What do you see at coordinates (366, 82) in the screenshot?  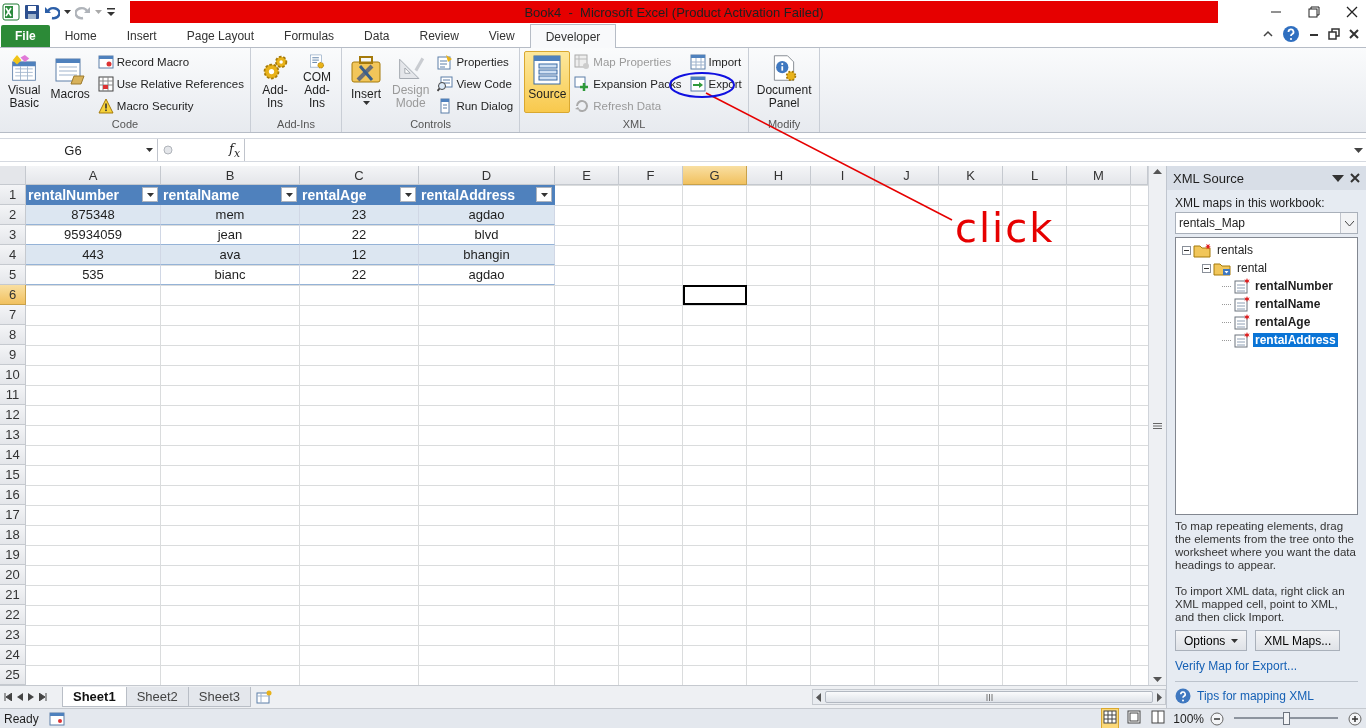 I see `ribbon-button: Insert` at bounding box center [366, 82].